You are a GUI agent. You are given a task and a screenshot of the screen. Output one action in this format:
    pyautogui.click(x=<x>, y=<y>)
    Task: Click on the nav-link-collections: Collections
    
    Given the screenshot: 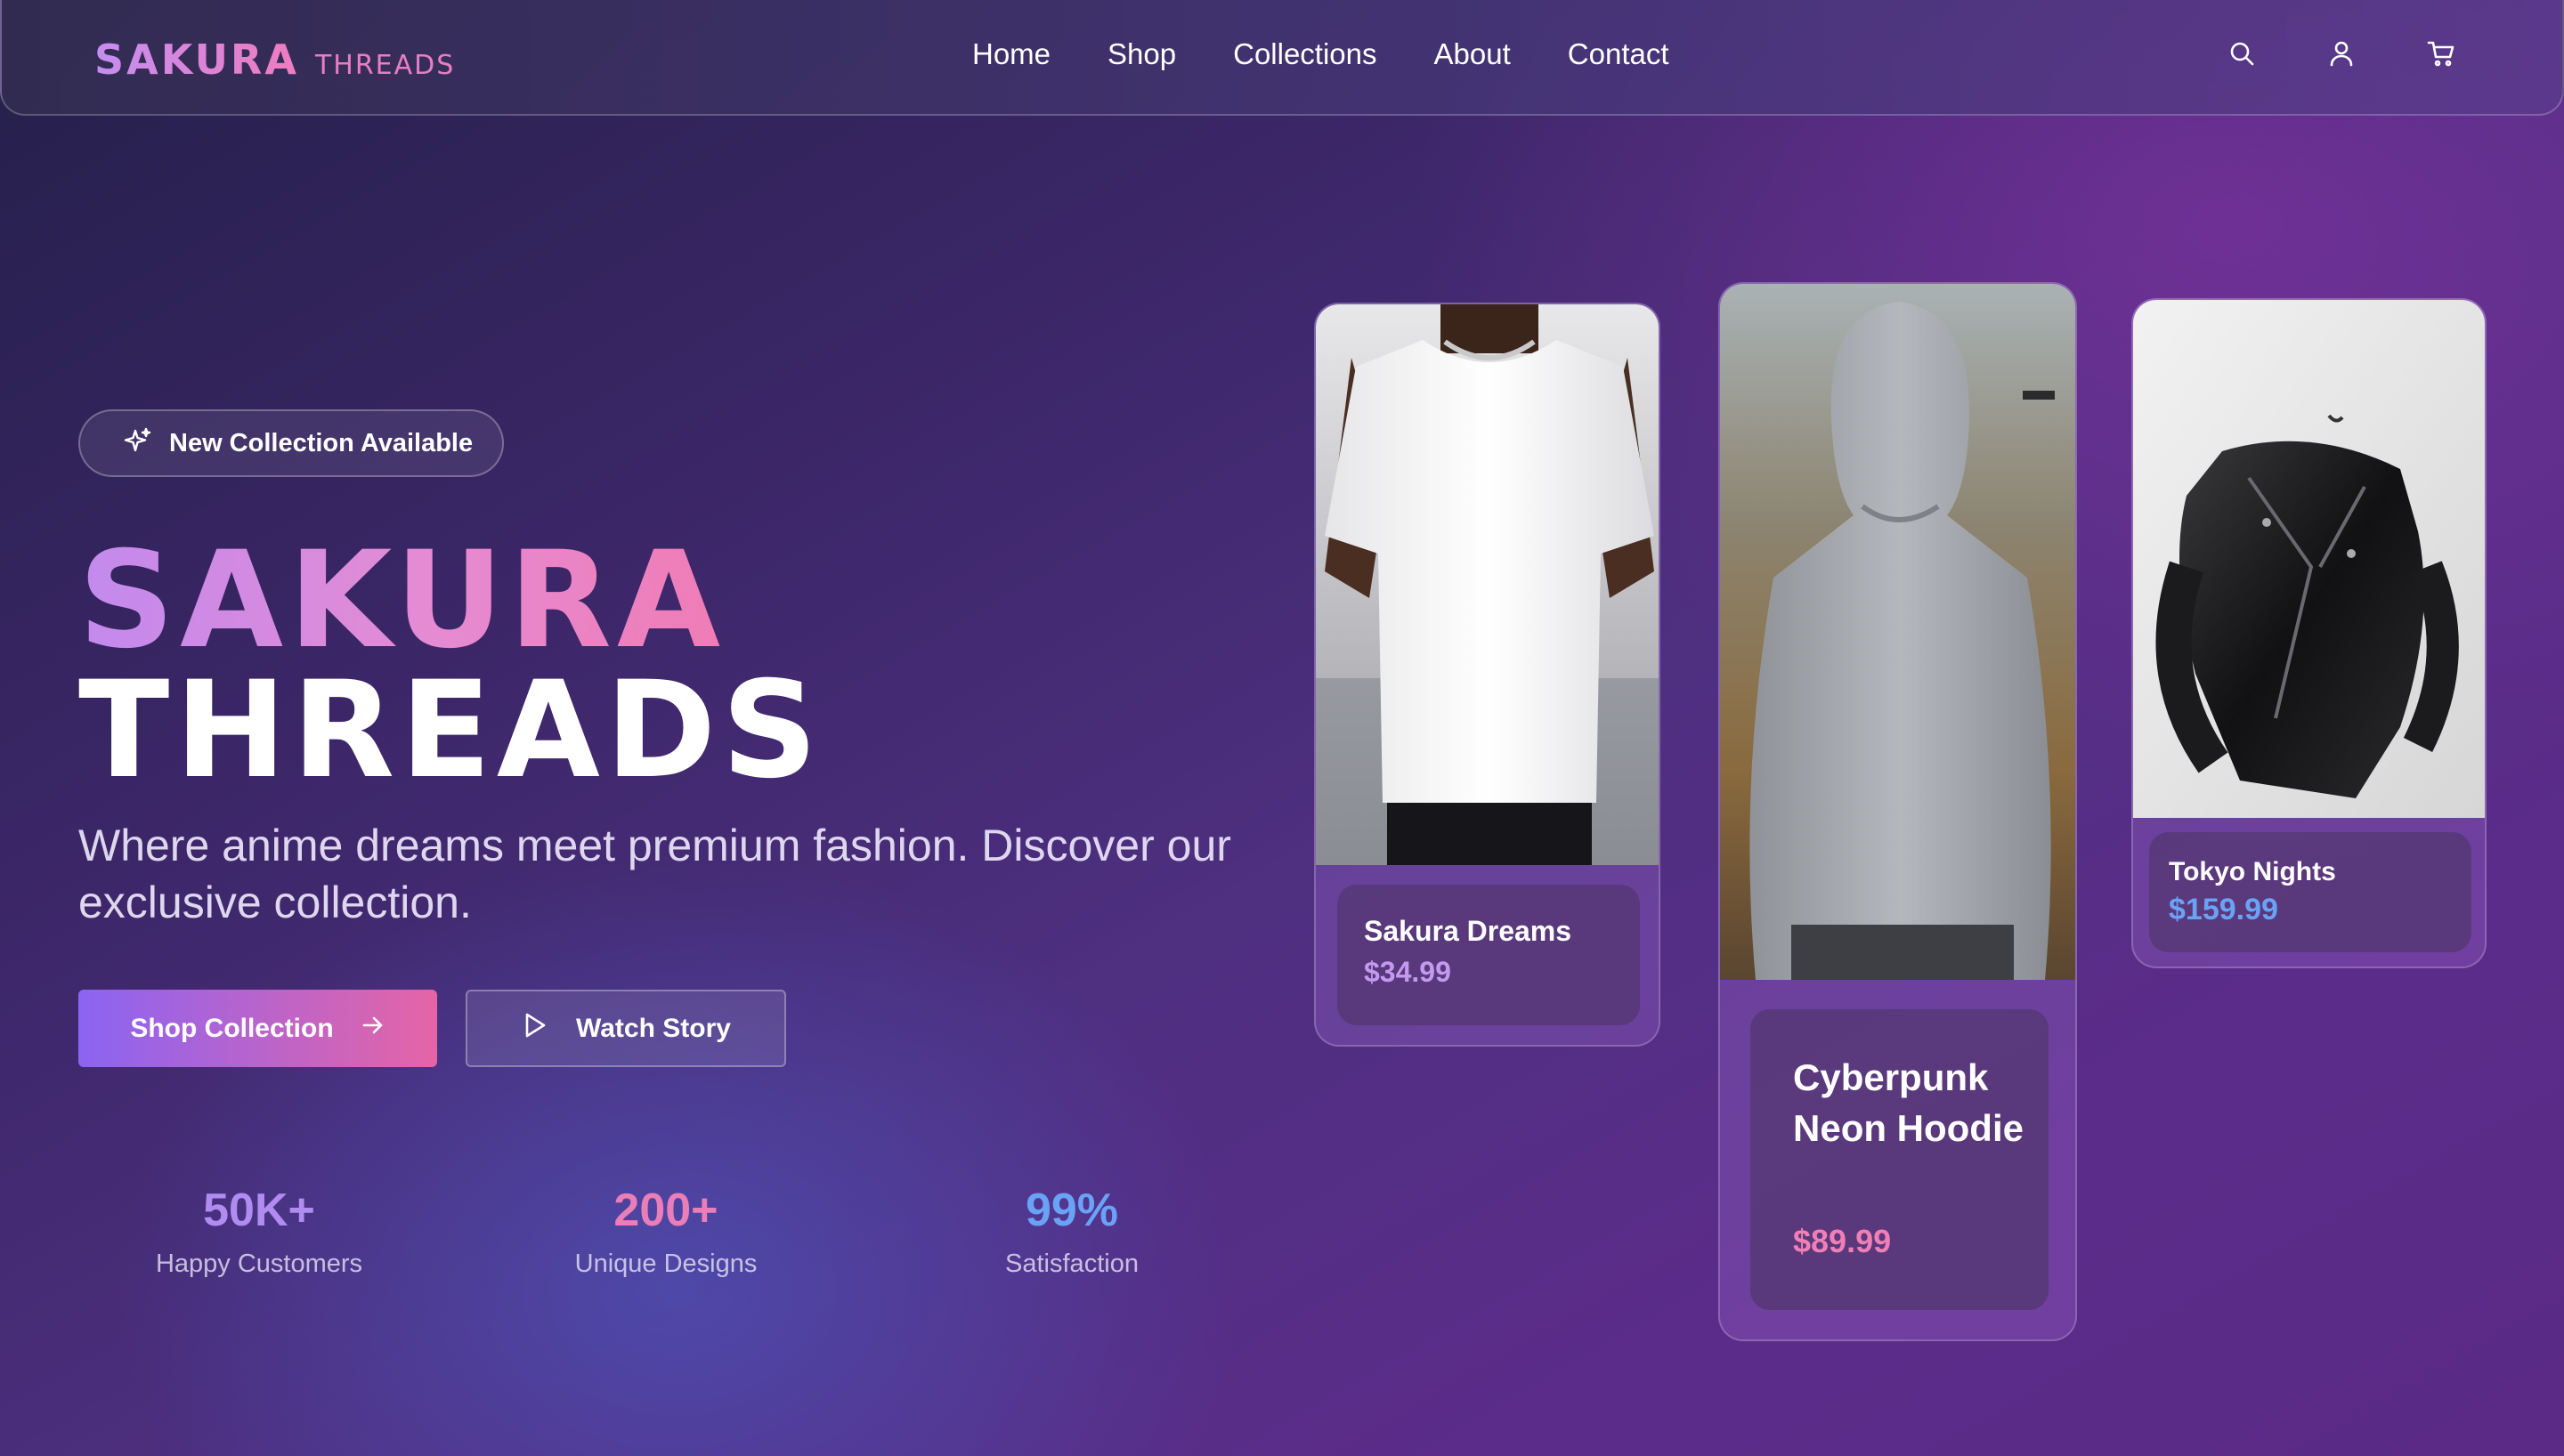 What is the action you would take?
    pyautogui.click(x=1304, y=54)
    